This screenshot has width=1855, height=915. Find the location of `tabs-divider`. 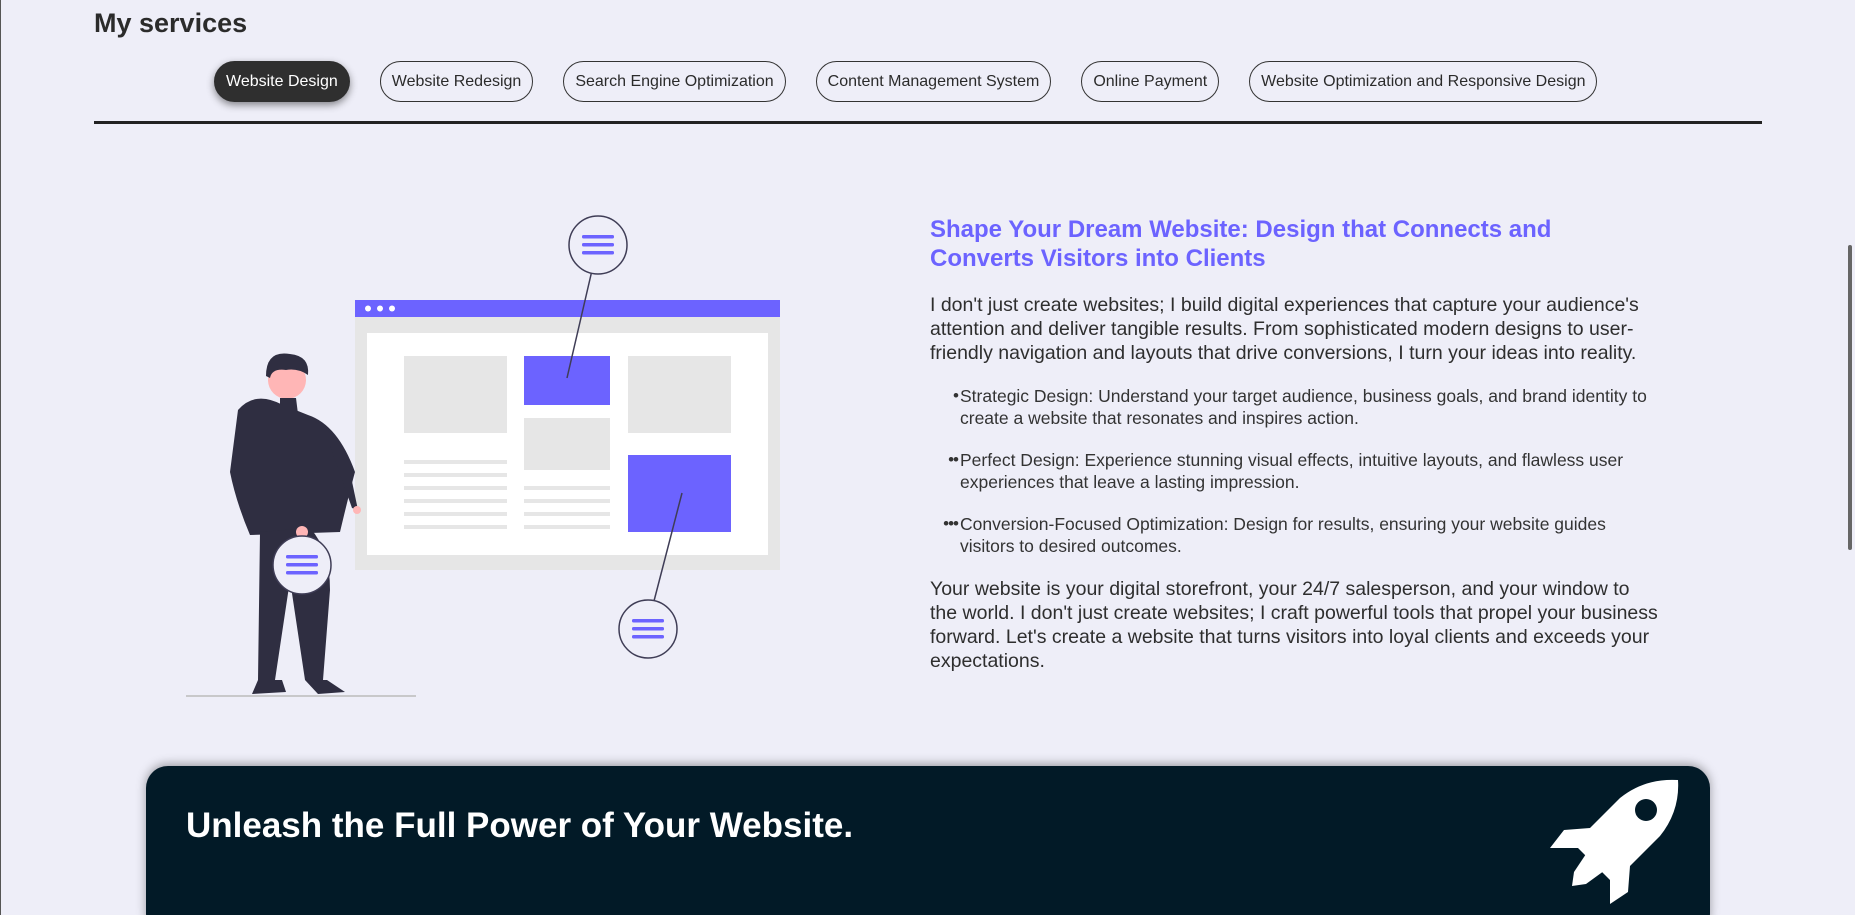

tabs-divider is located at coordinates (928, 122).